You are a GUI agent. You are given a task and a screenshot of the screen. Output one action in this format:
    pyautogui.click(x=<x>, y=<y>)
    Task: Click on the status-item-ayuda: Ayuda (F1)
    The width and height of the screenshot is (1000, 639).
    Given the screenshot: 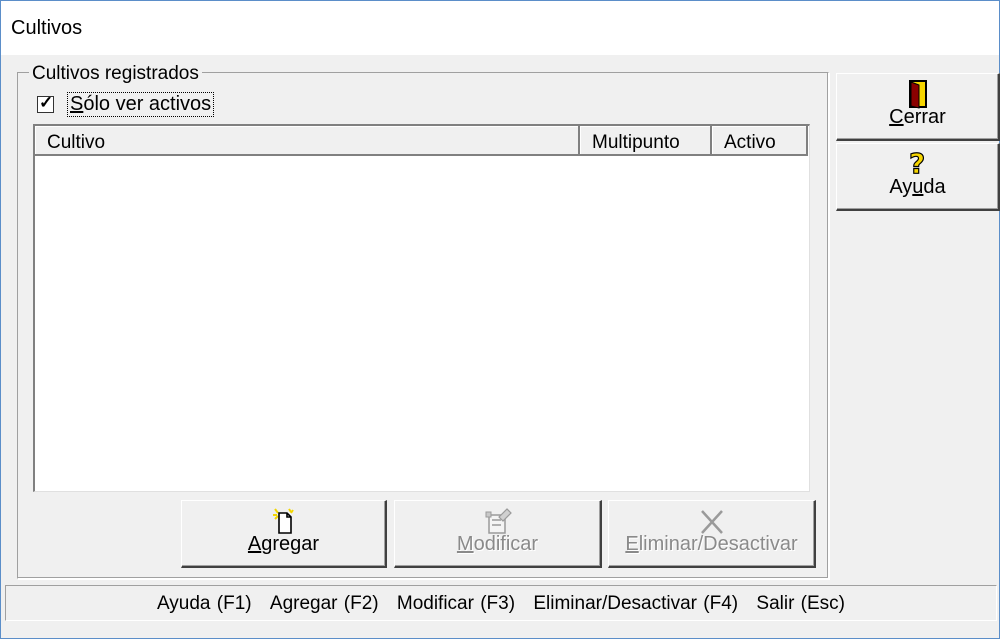 What is the action you would take?
    pyautogui.click(x=204, y=603)
    